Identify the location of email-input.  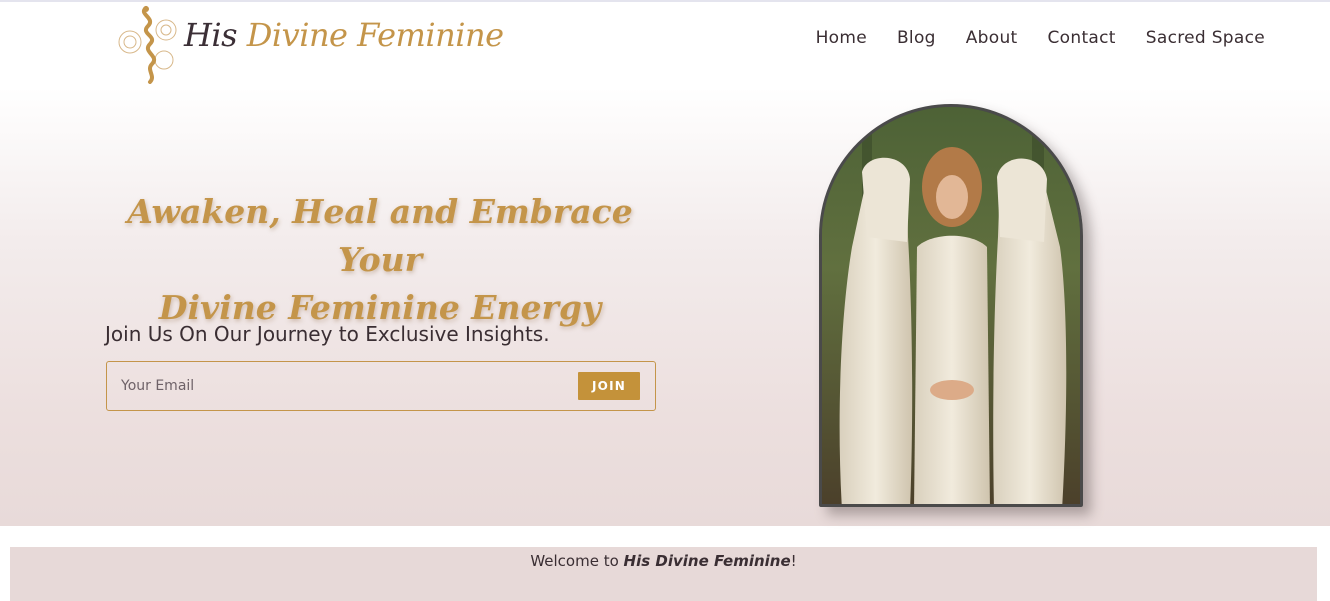
(341, 386).